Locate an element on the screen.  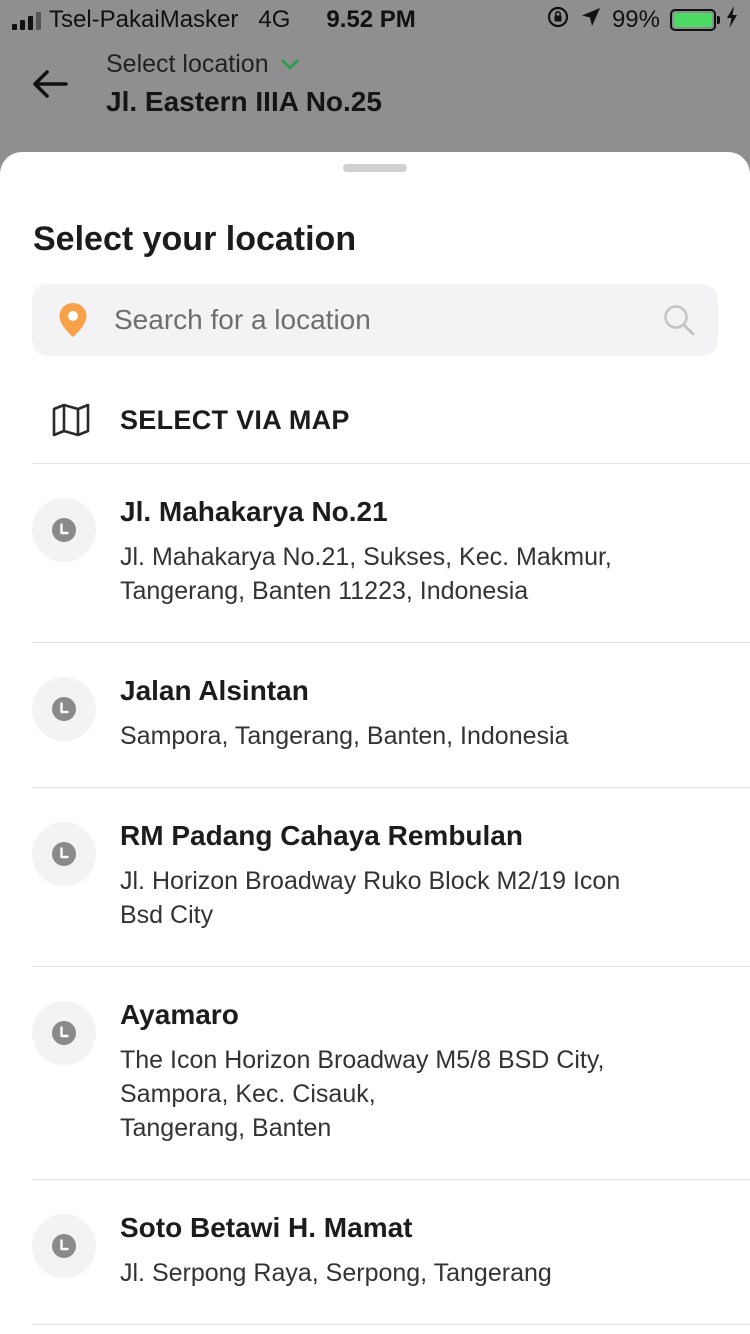
location-name: Jalan Alsintan is located at coordinates (214, 690).